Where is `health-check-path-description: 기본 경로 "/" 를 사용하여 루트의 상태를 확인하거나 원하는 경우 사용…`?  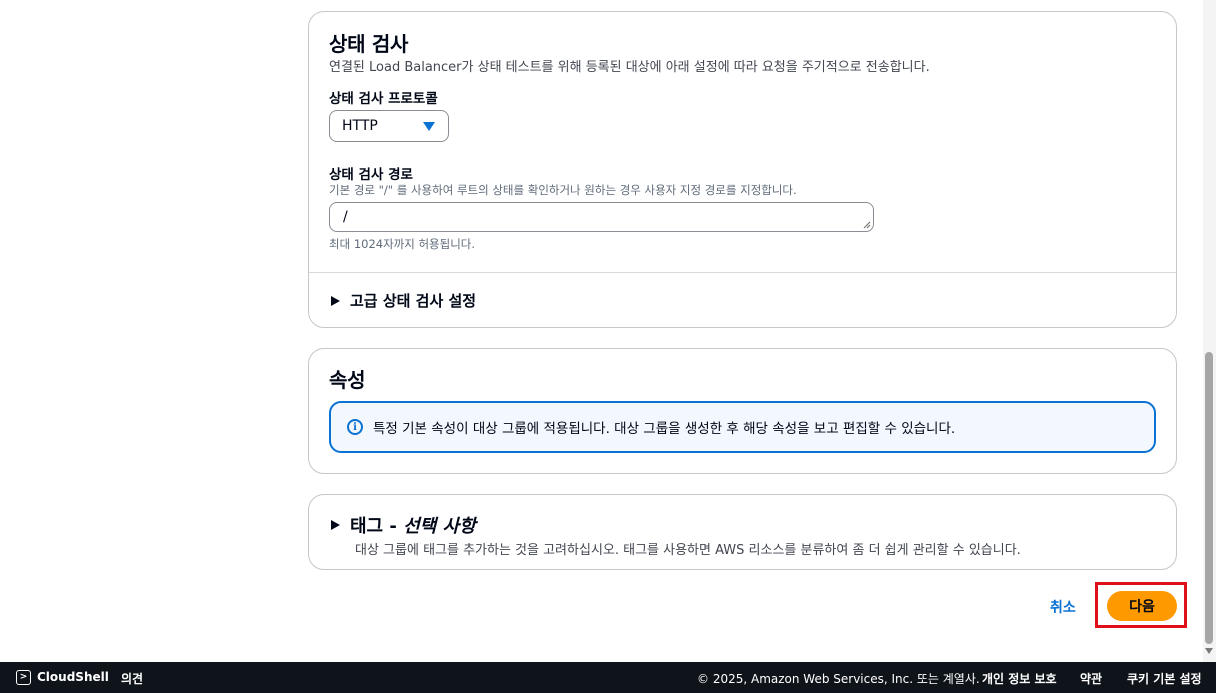 health-check-path-description: 기본 경로 "/" 를 사용하여 루트의 상태를 확인하거나 원하는 경우 사용… is located at coordinates (563, 190).